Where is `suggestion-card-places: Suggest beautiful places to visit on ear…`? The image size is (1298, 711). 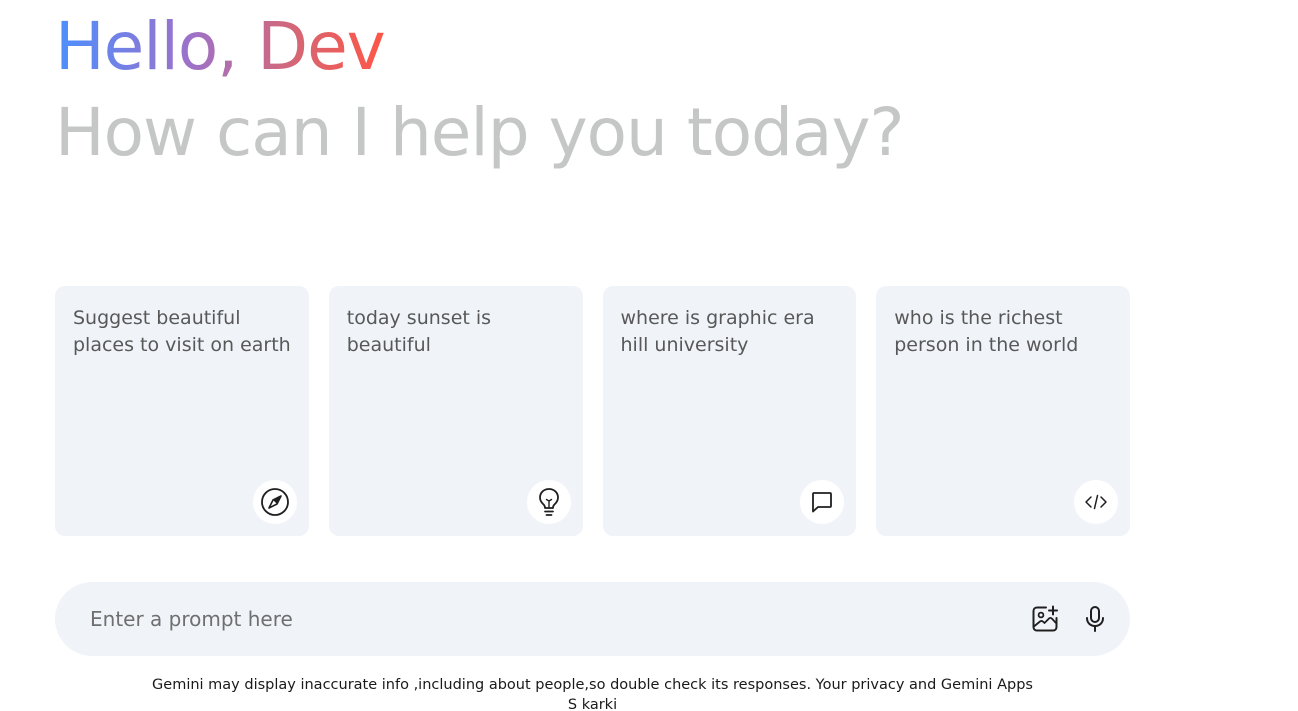 suggestion-card-places: Suggest beautiful places to visit on ear… is located at coordinates (182, 411).